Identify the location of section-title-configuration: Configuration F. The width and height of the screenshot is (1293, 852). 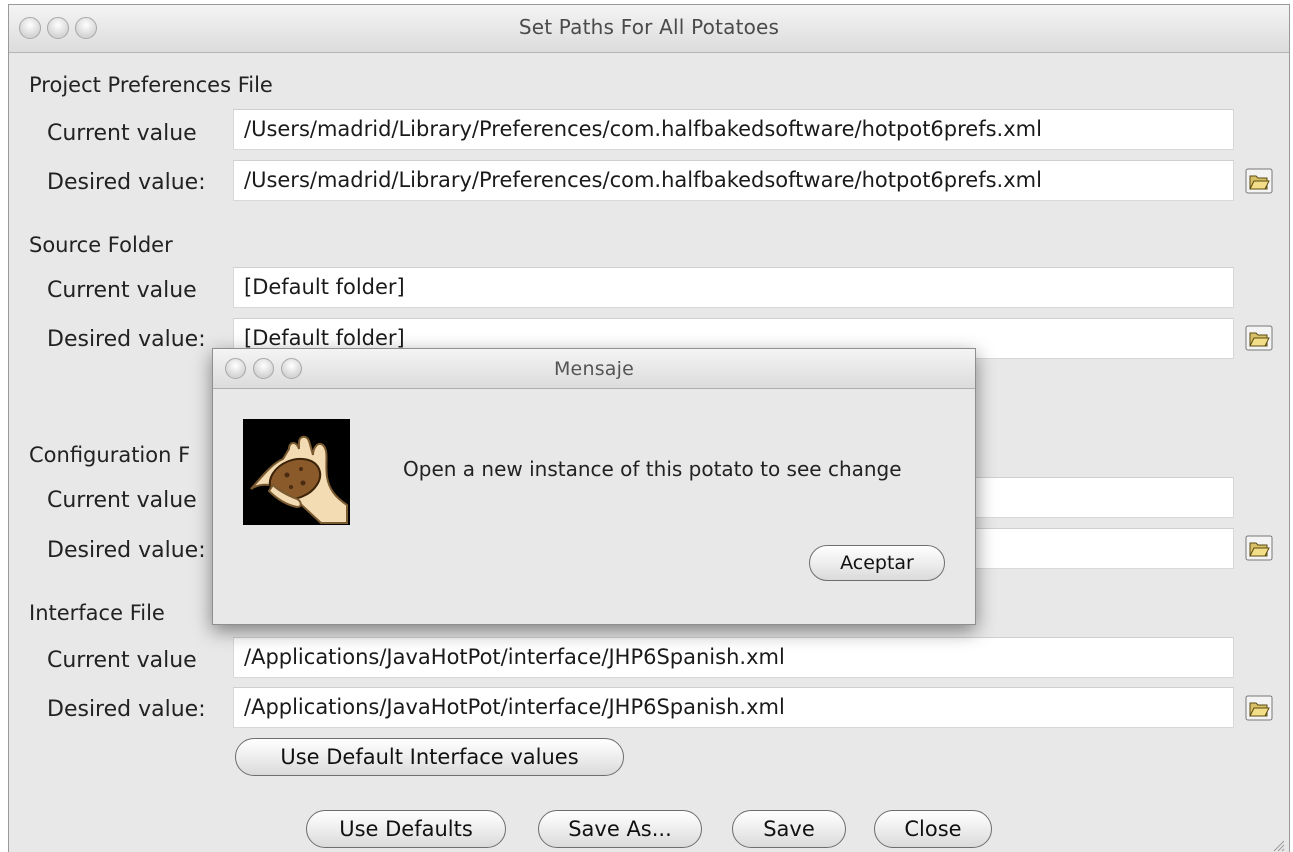
(110, 455).